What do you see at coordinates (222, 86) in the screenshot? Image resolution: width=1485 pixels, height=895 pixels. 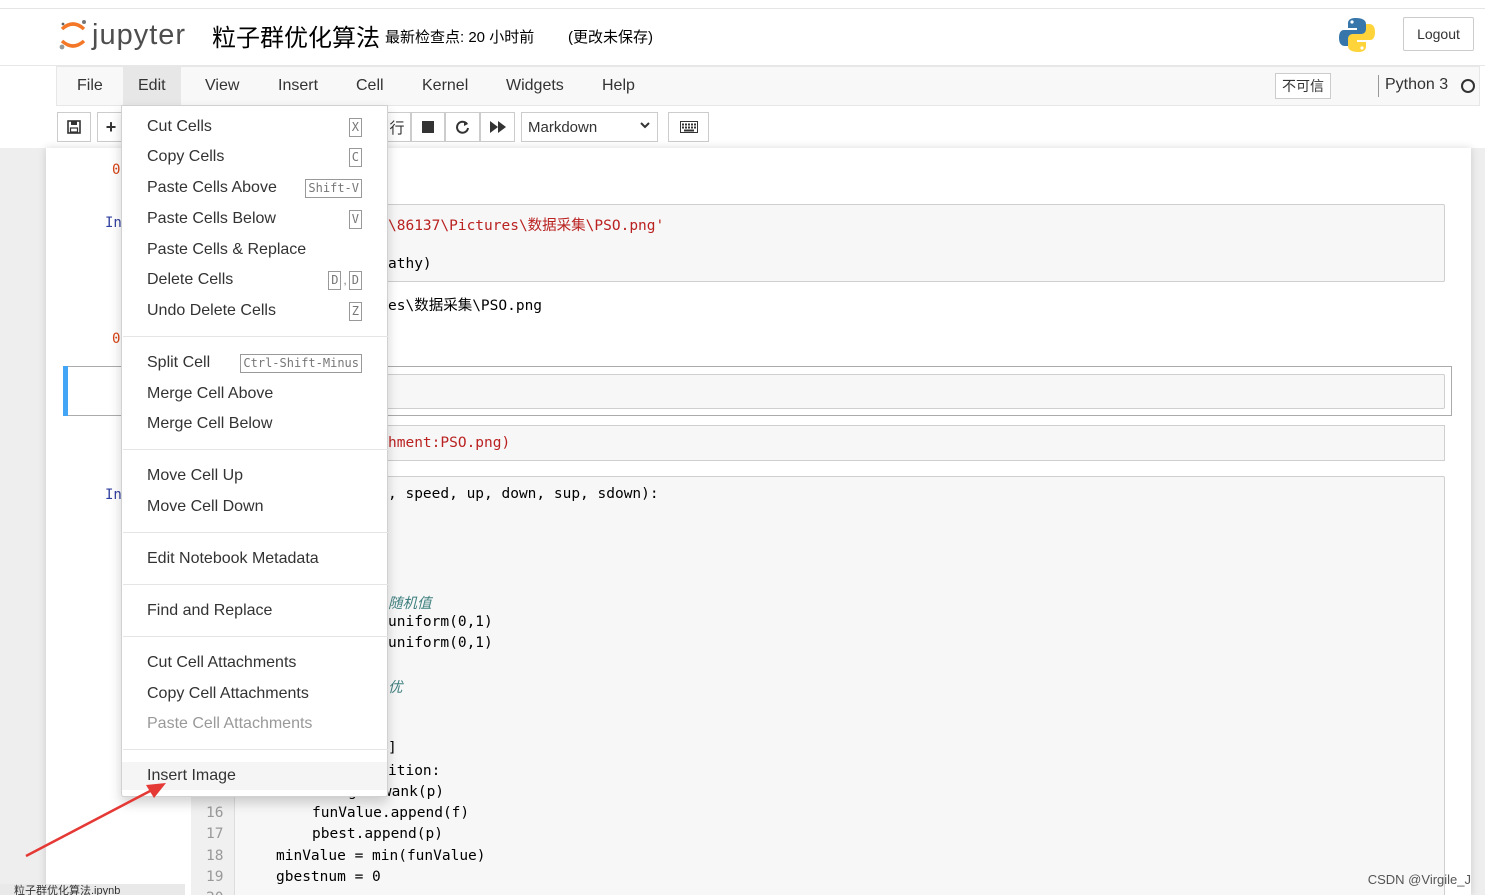 I see `menu-view: View` at bounding box center [222, 86].